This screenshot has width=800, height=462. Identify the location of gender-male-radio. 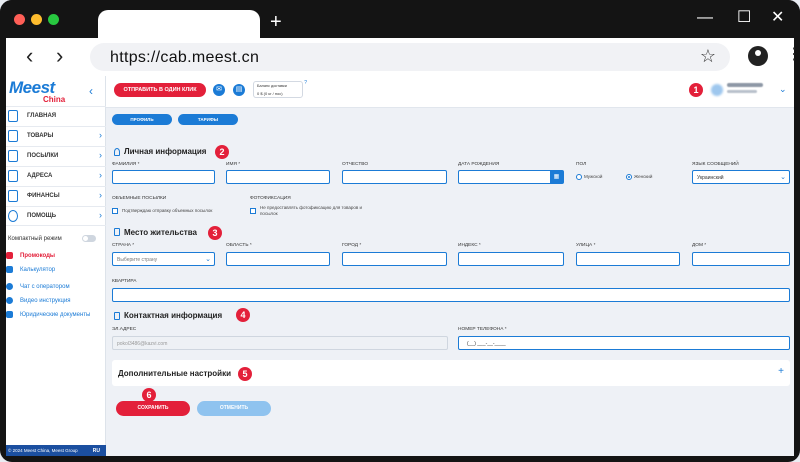
(579, 177).